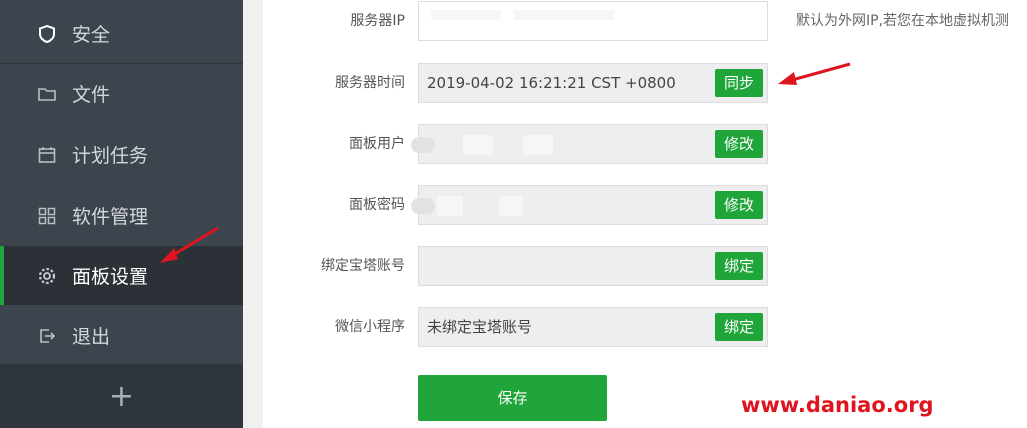 The height and width of the screenshot is (428, 1027). Describe the element at coordinates (47, 336) in the screenshot. I see `logout-icon` at that location.